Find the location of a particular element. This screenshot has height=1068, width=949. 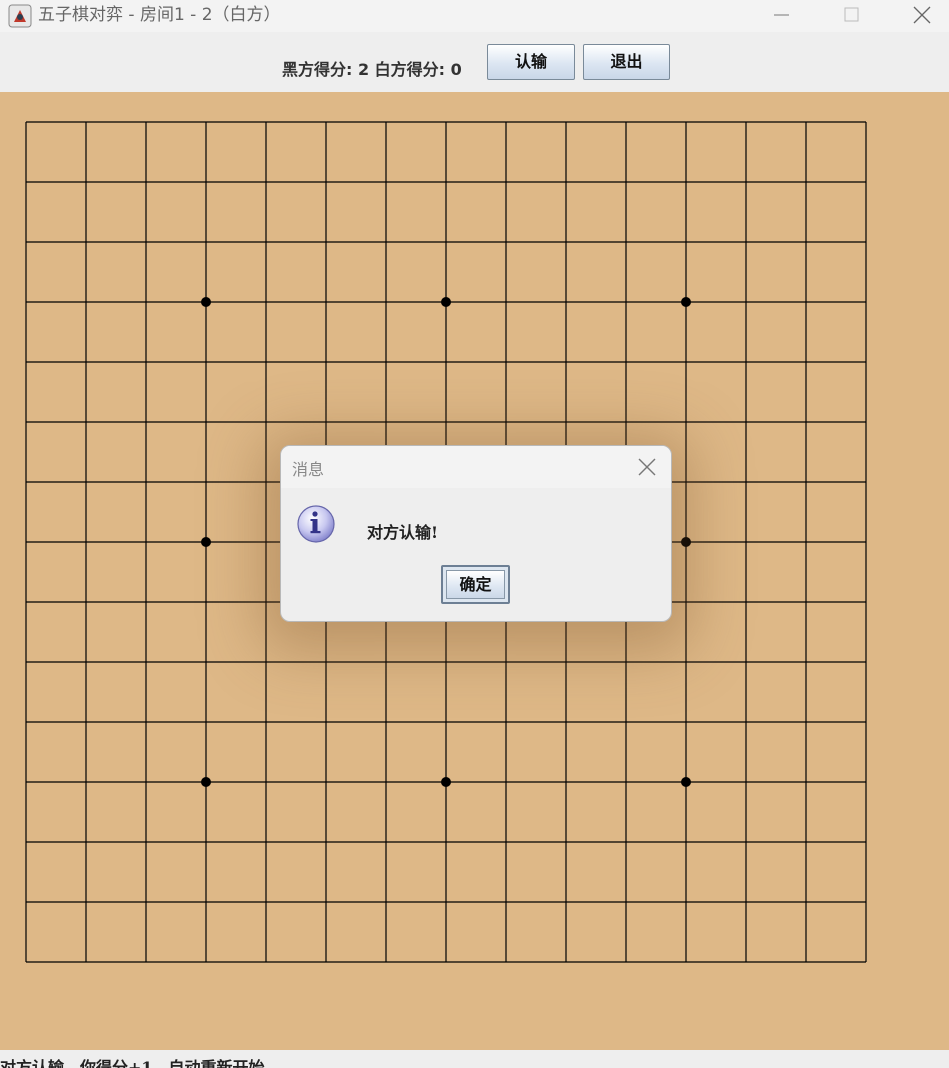

close-window-button is located at coordinates (921, 16).